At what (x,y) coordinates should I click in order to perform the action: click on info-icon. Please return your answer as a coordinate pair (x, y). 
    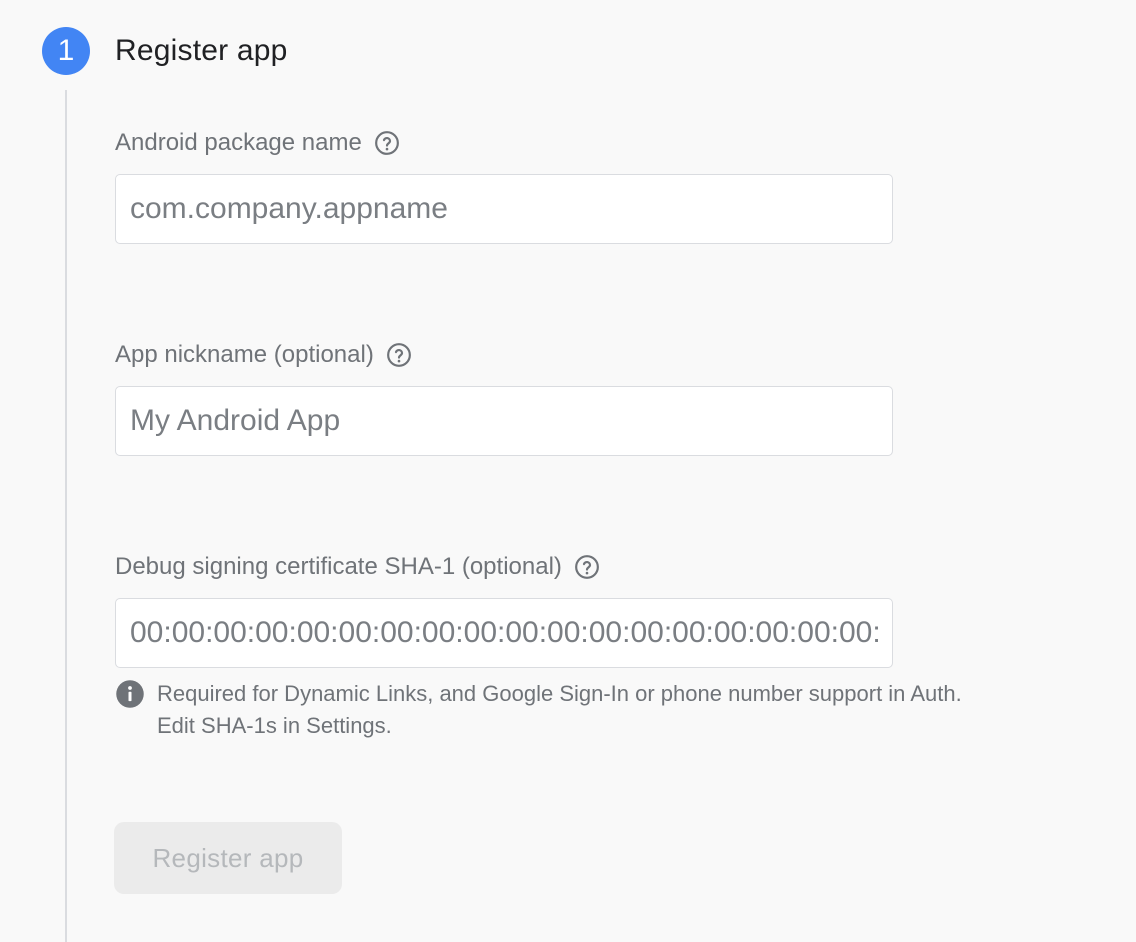
    Looking at the image, I should click on (130, 694).